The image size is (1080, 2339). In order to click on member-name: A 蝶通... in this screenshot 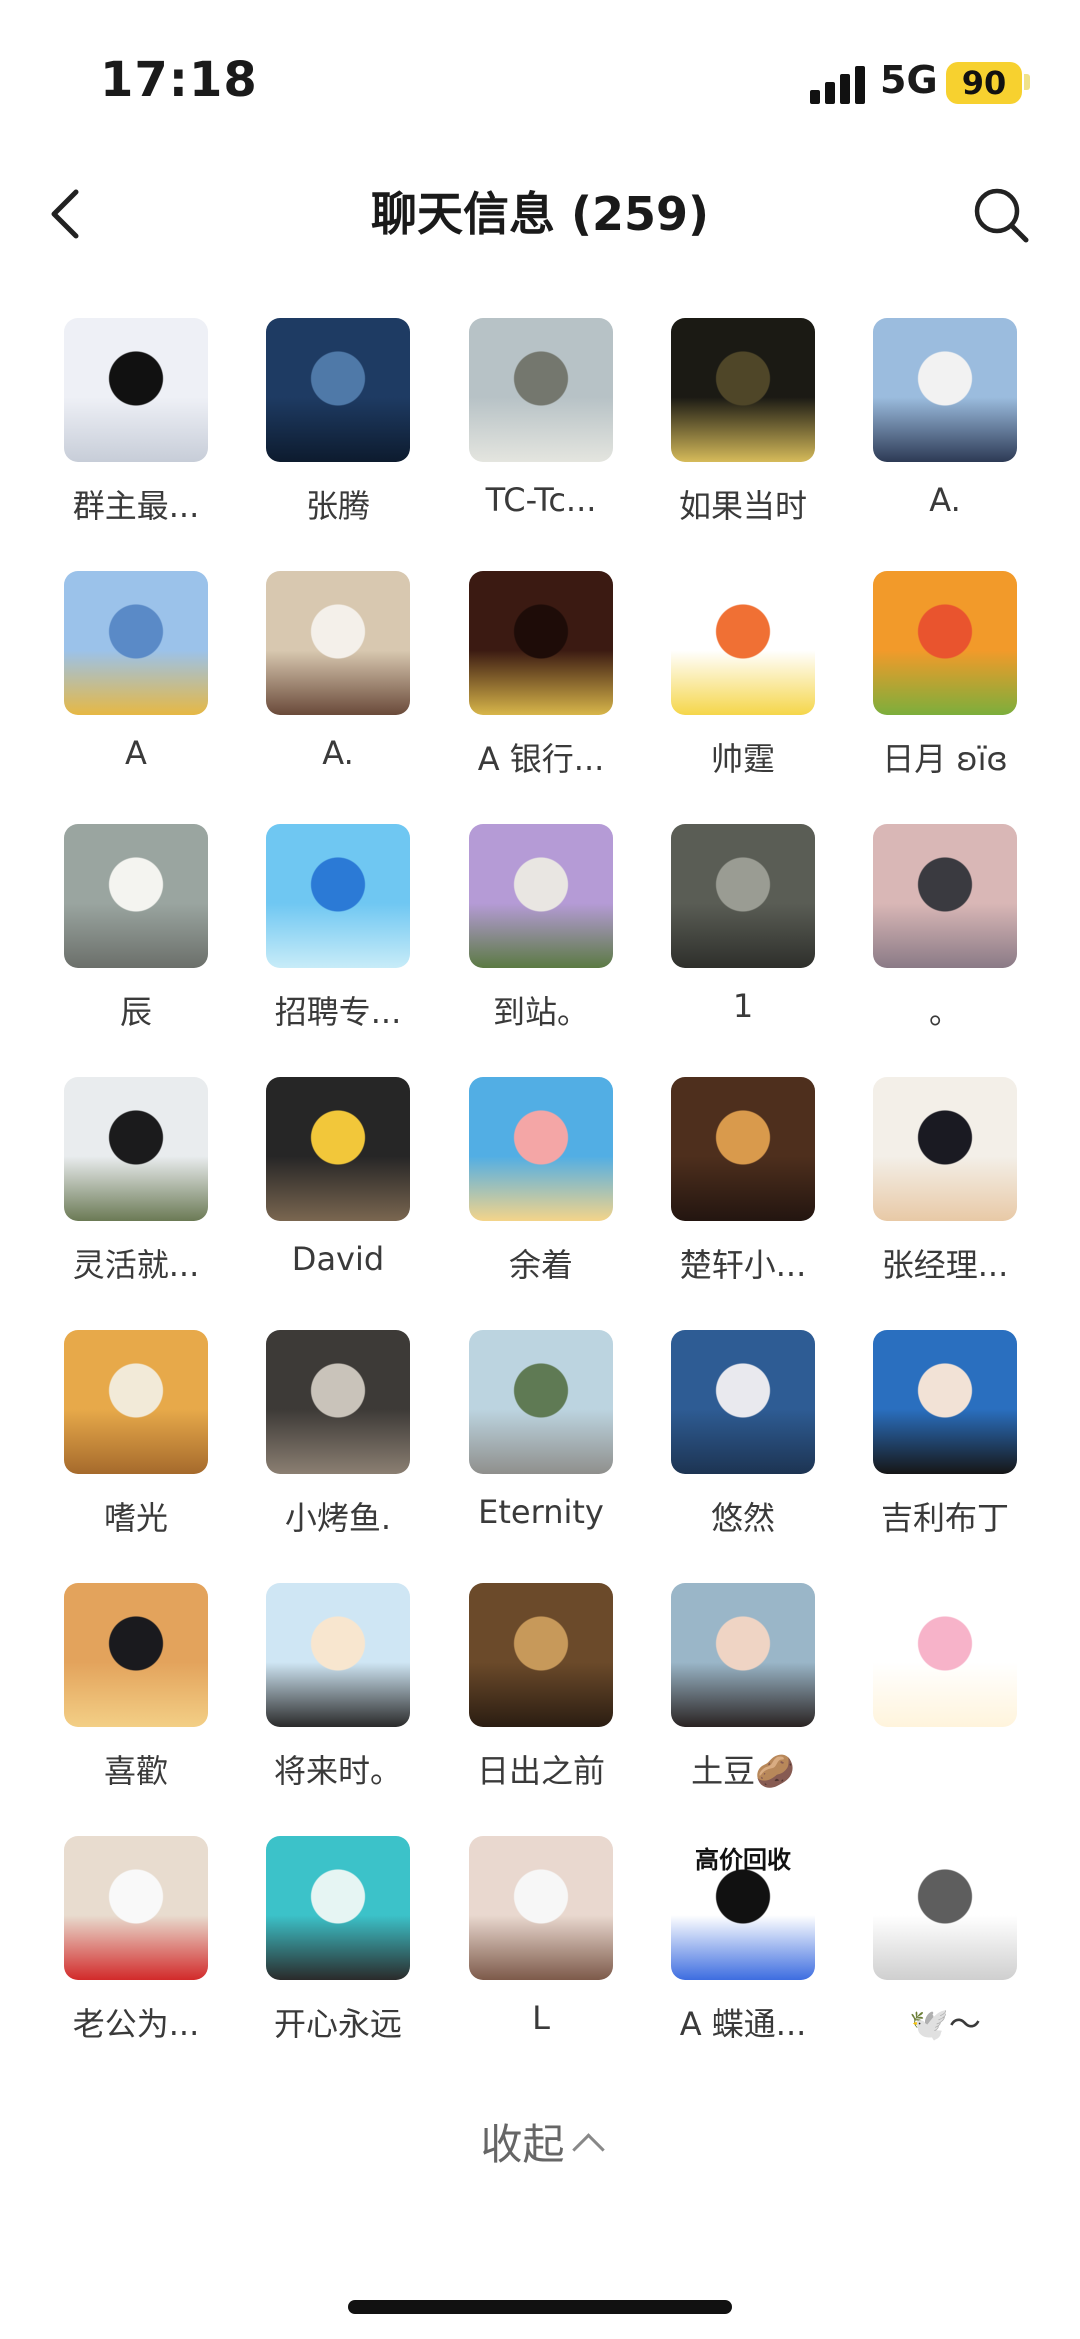, I will do `click(743, 2024)`.